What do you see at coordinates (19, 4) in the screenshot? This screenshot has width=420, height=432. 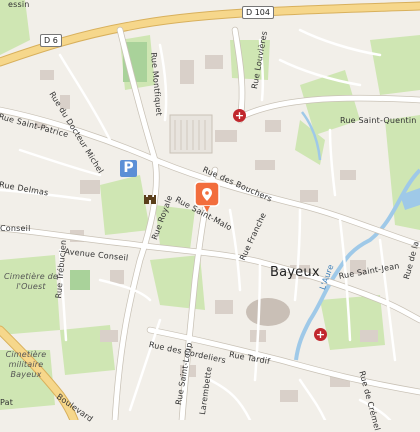 I see `label-essin: essin` at bounding box center [19, 4].